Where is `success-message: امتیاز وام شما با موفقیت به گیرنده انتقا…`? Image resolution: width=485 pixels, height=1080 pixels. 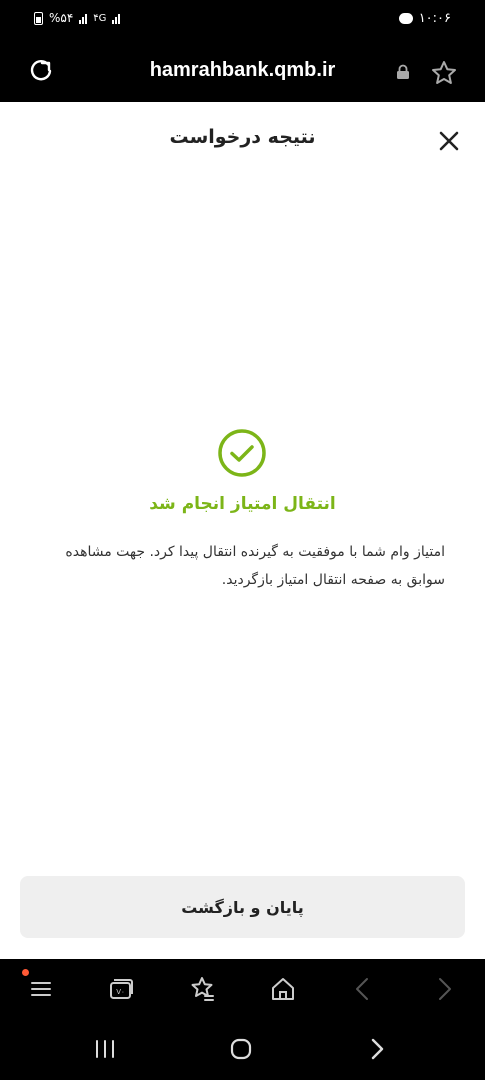
success-message: امتیاز وام شما با موفقیت به گیرنده انتقا… is located at coordinates (255, 566).